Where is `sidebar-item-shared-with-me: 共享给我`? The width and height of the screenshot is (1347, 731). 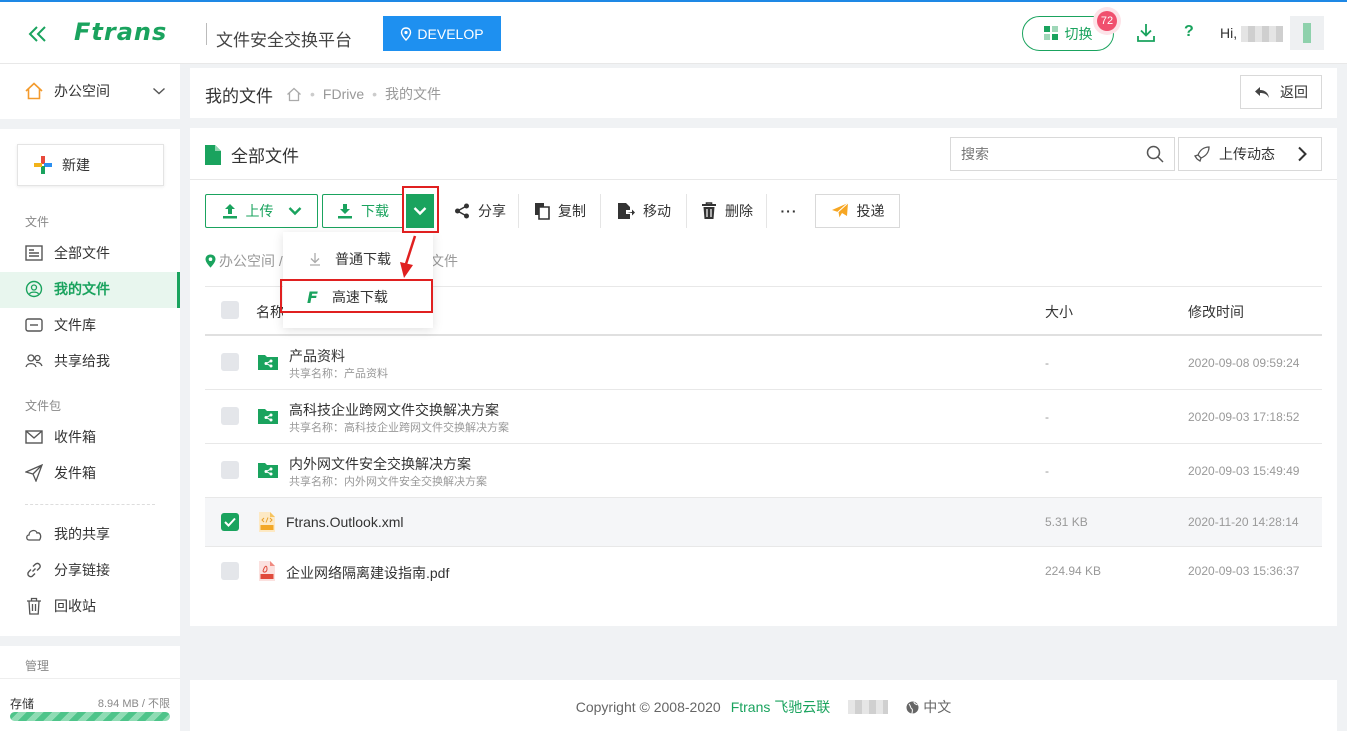 sidebar-item-shared-with-me: 共享给我 is located at coordinates (67, 361).